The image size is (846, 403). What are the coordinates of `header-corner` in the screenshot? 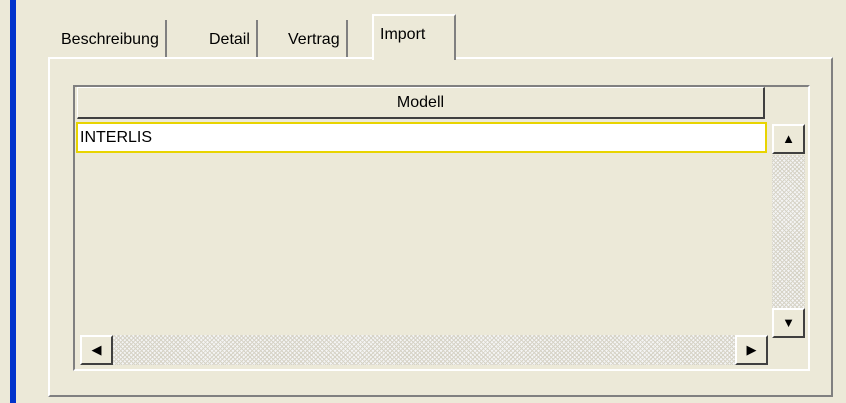 It's located at (787, 103).